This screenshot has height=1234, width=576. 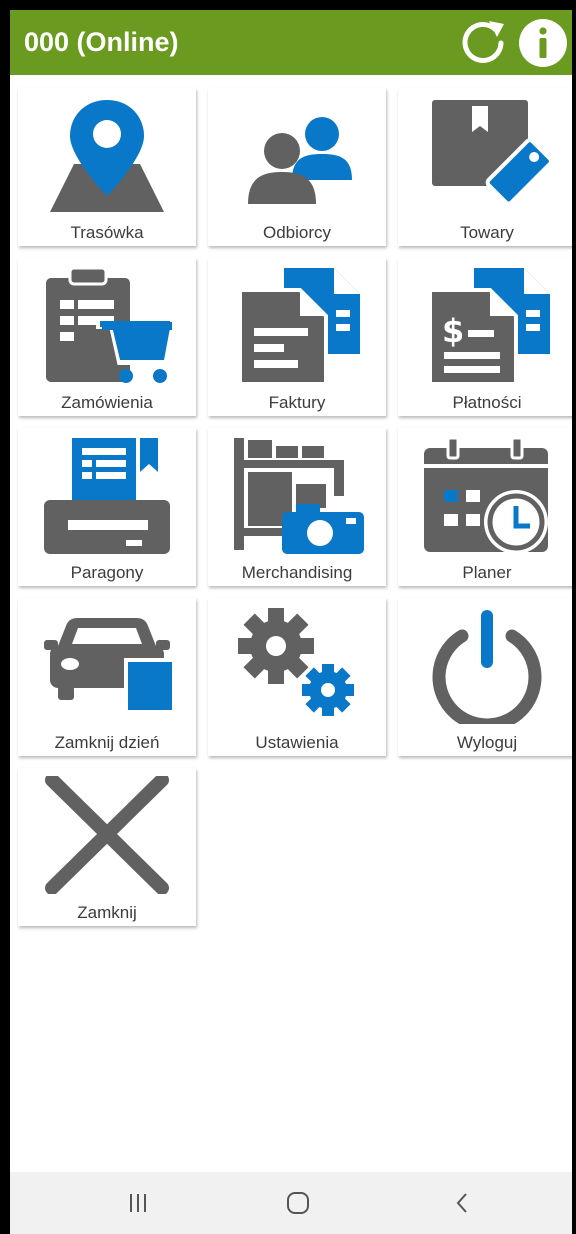 I want to click on menu-tile-zamknij-dzien: Zamknij dzień, so click(x=107, y=677).